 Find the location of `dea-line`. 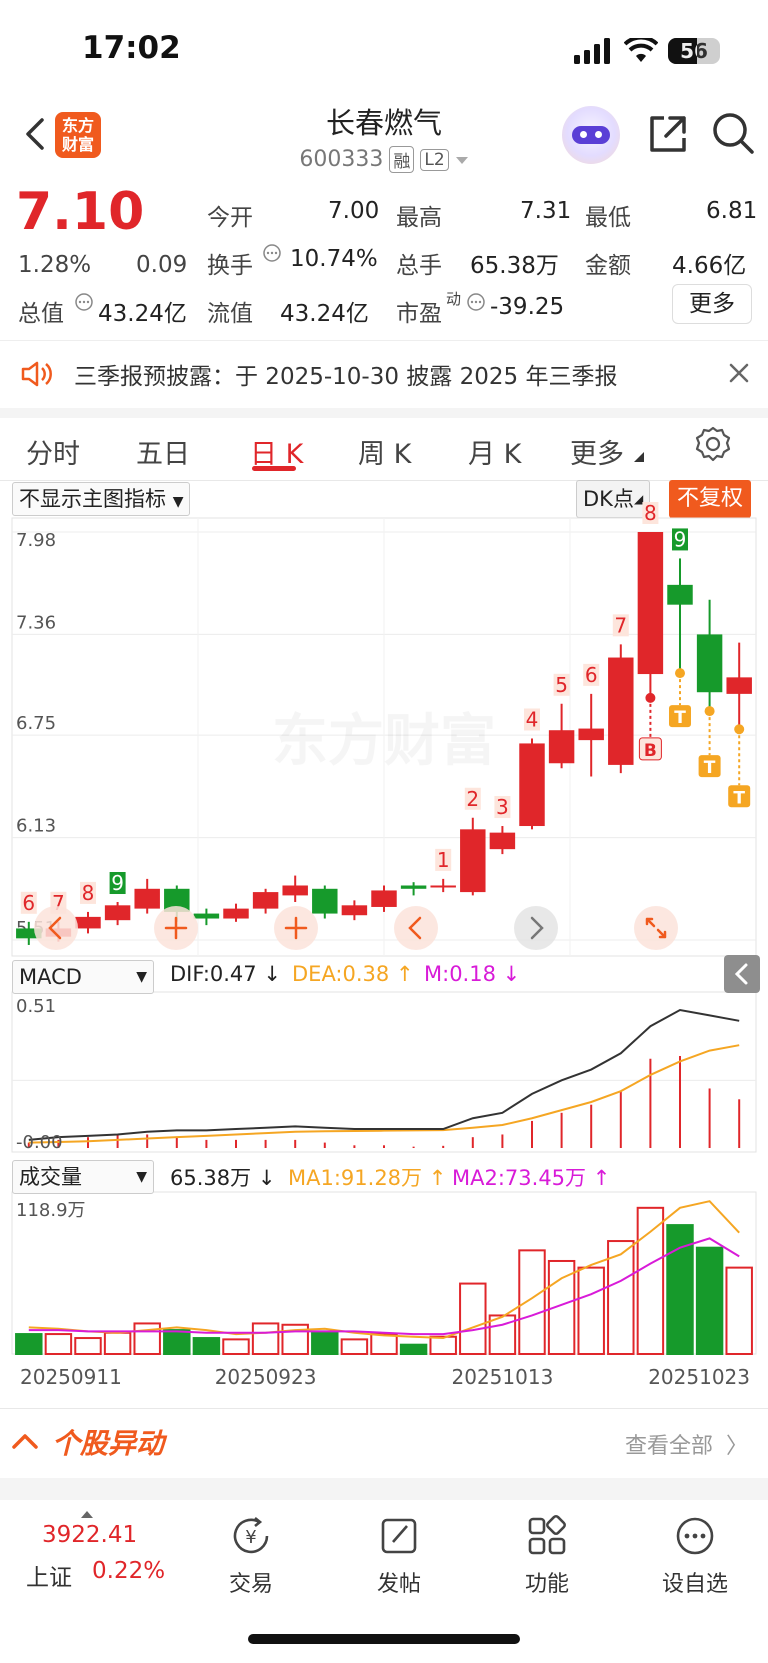

dea-line is located at coordinates (384, 1094).